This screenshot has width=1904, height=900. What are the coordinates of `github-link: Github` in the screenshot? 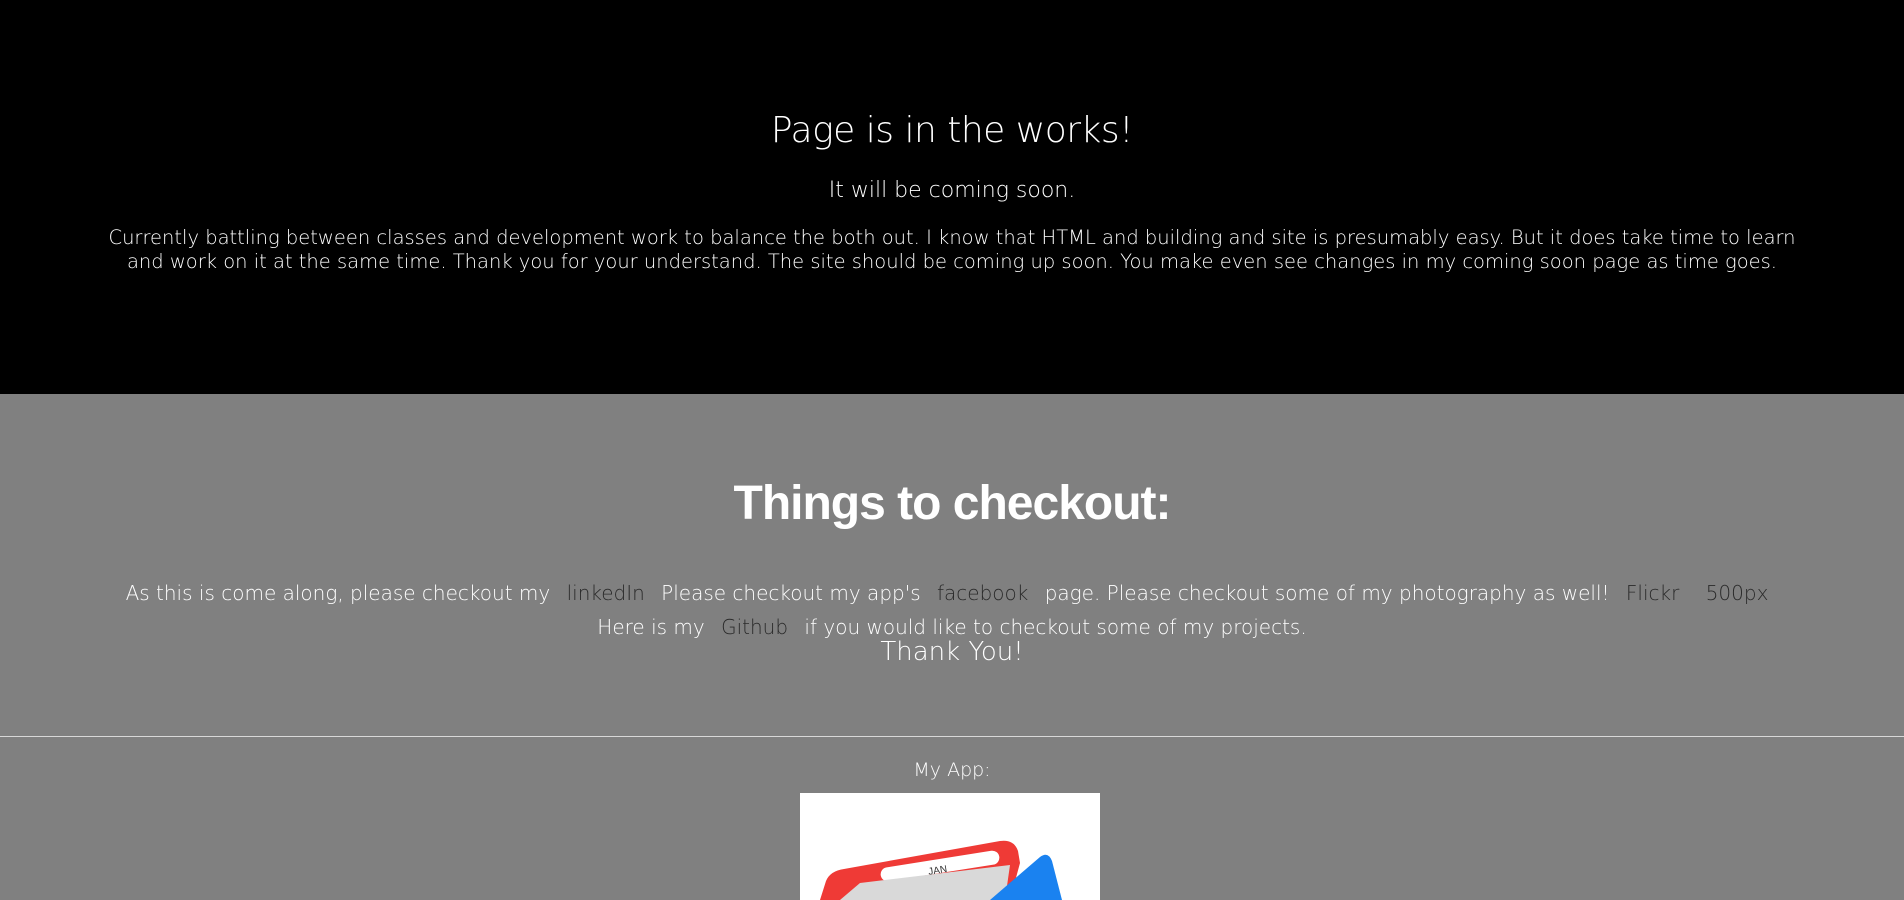 It's located at (754, 627).